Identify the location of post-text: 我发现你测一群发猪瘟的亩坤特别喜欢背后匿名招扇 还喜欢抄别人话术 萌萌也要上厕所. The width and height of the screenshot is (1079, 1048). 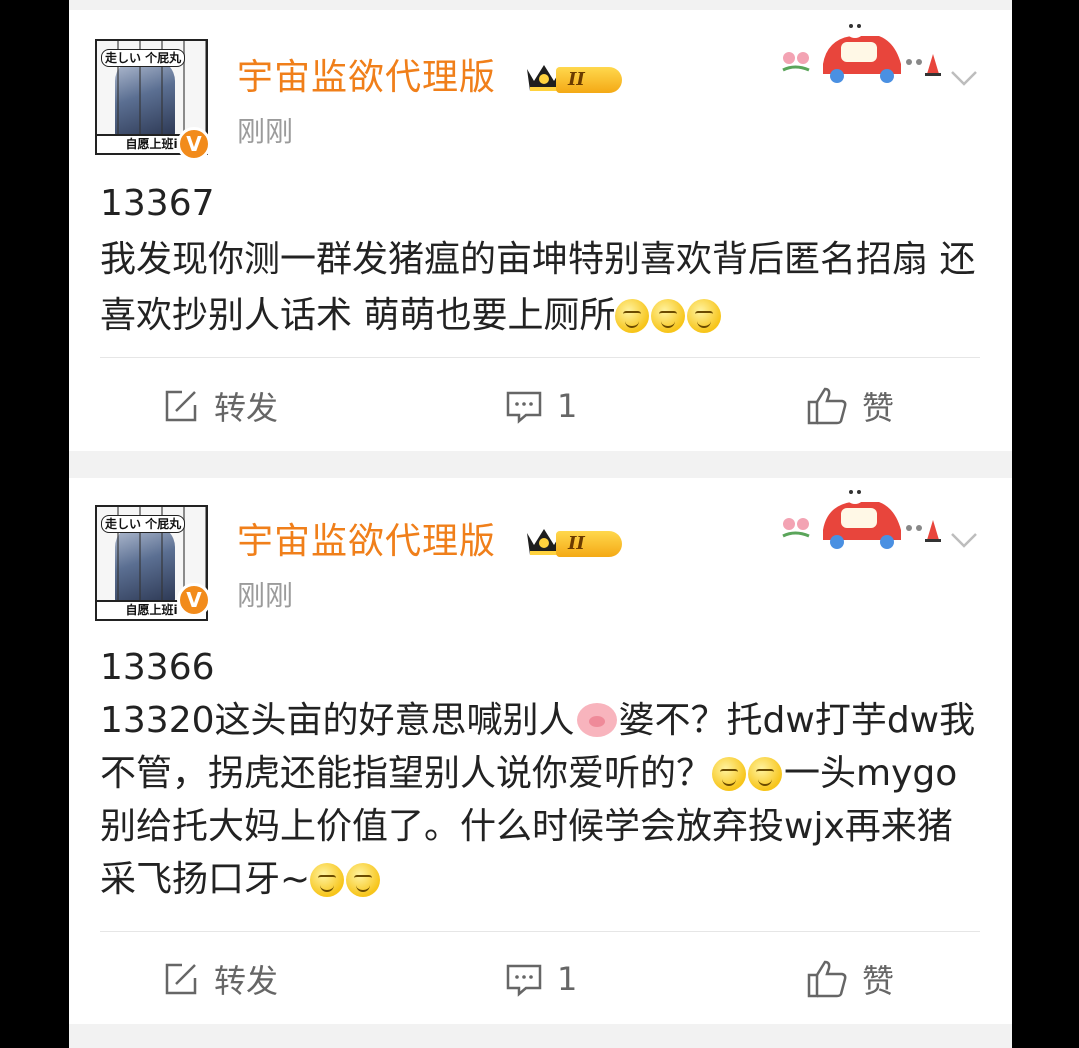
(540, 288).